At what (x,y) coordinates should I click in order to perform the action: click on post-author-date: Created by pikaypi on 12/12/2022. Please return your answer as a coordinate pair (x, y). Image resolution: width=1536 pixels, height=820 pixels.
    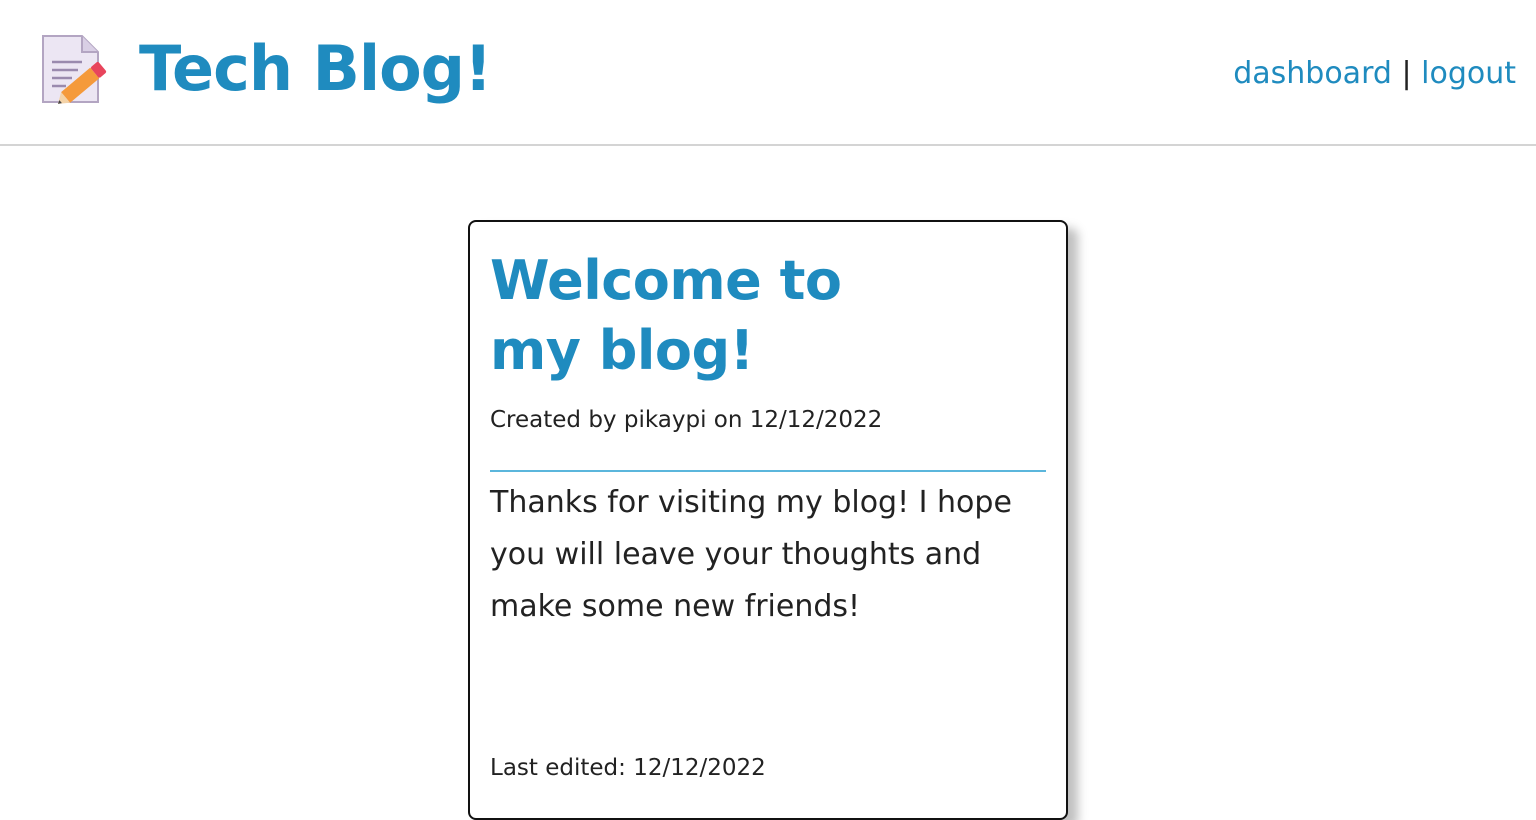
    Looking at the image, I should click on (686, 420).